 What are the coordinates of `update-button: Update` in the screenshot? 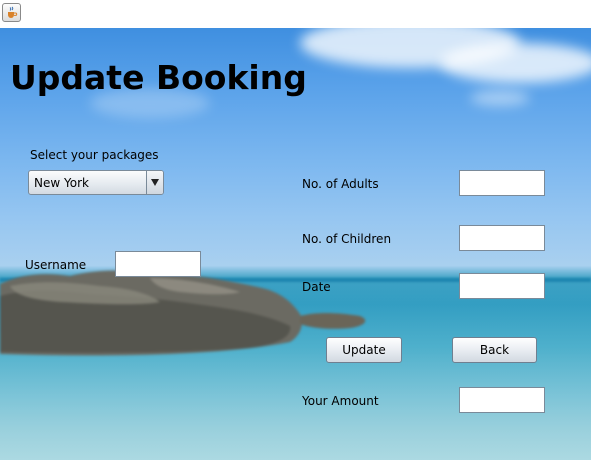 It's located at (364, 350).